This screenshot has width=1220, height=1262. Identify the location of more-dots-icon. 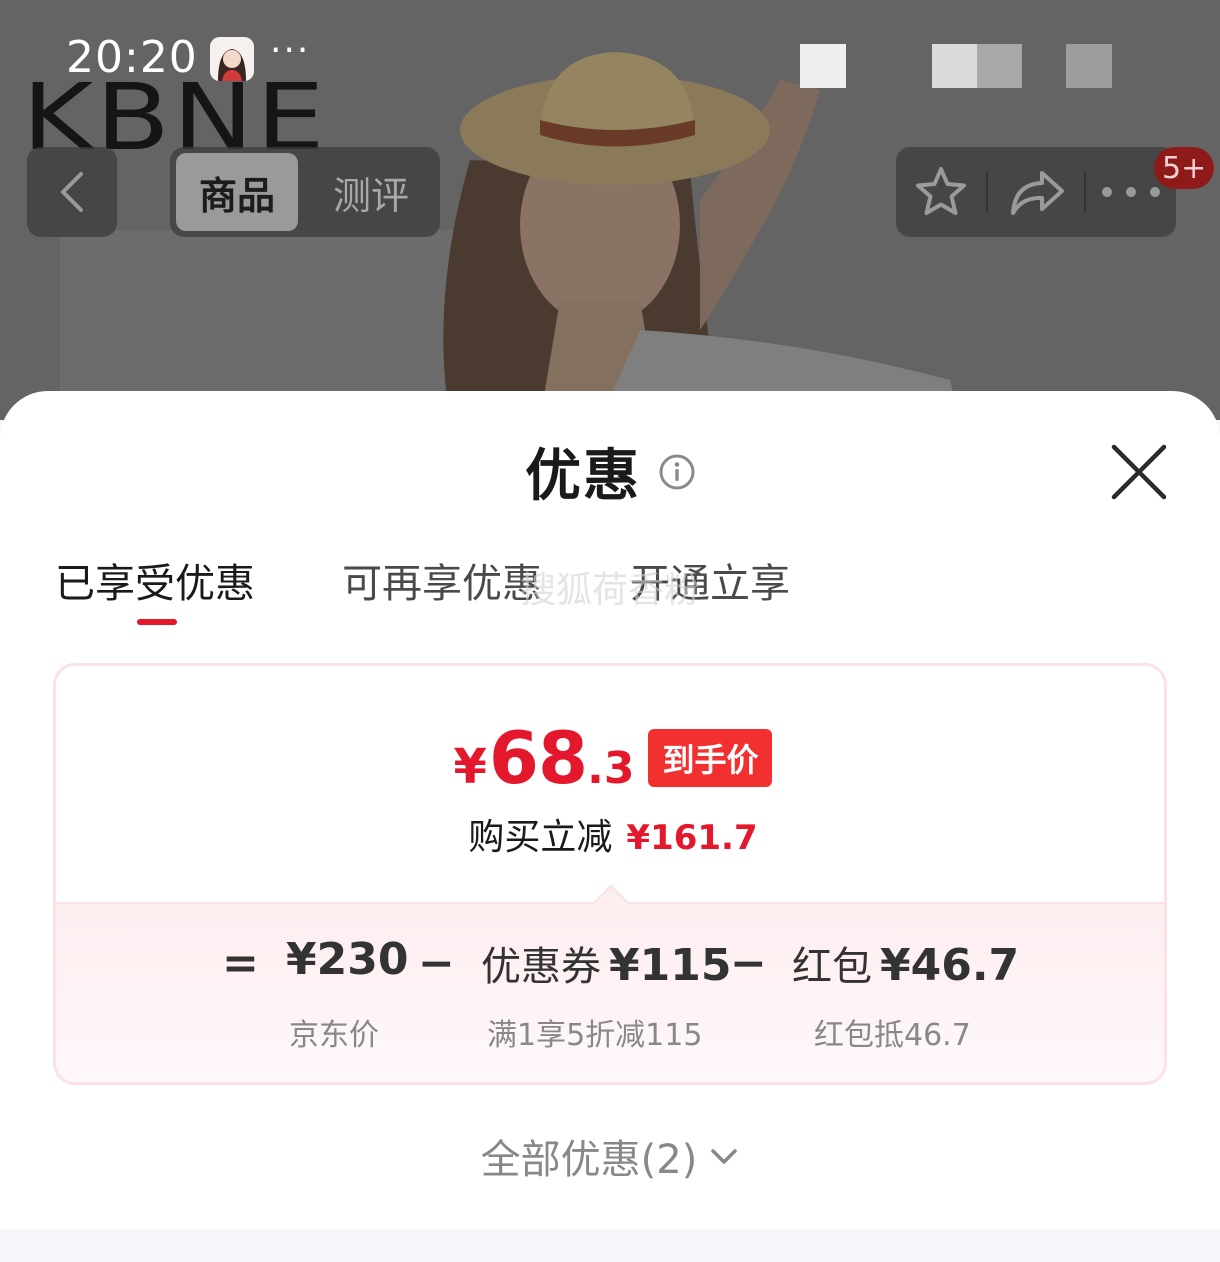
(1131, 192).